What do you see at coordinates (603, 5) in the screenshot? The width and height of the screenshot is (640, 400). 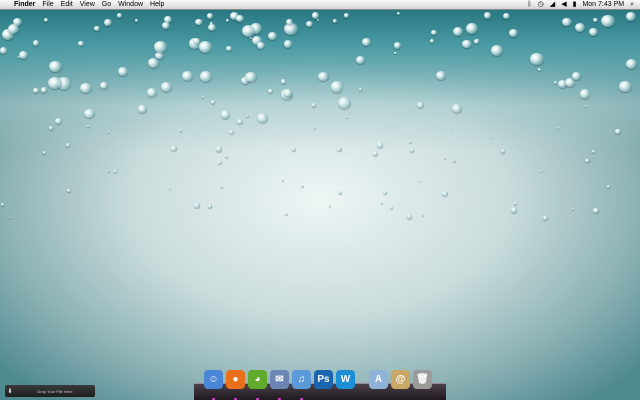 I see `clock: Mon 7:43 PM` at bounding box center [603, 5].